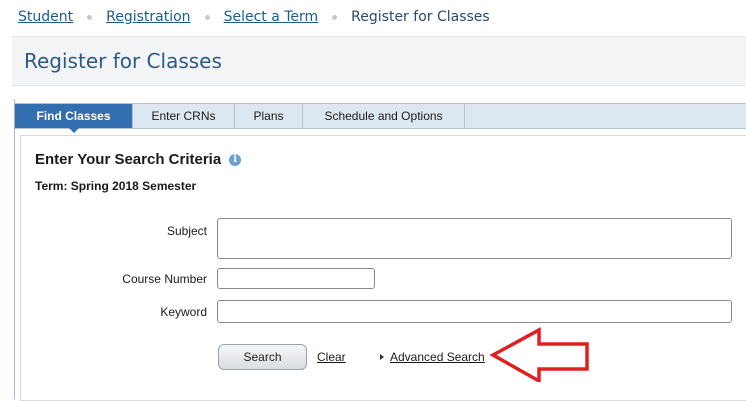 The height and width of the screenshot is (401, 746). Describe the element at coordinates (331, 357) in the screenshot. I see `clear-link: Clear` at that location.